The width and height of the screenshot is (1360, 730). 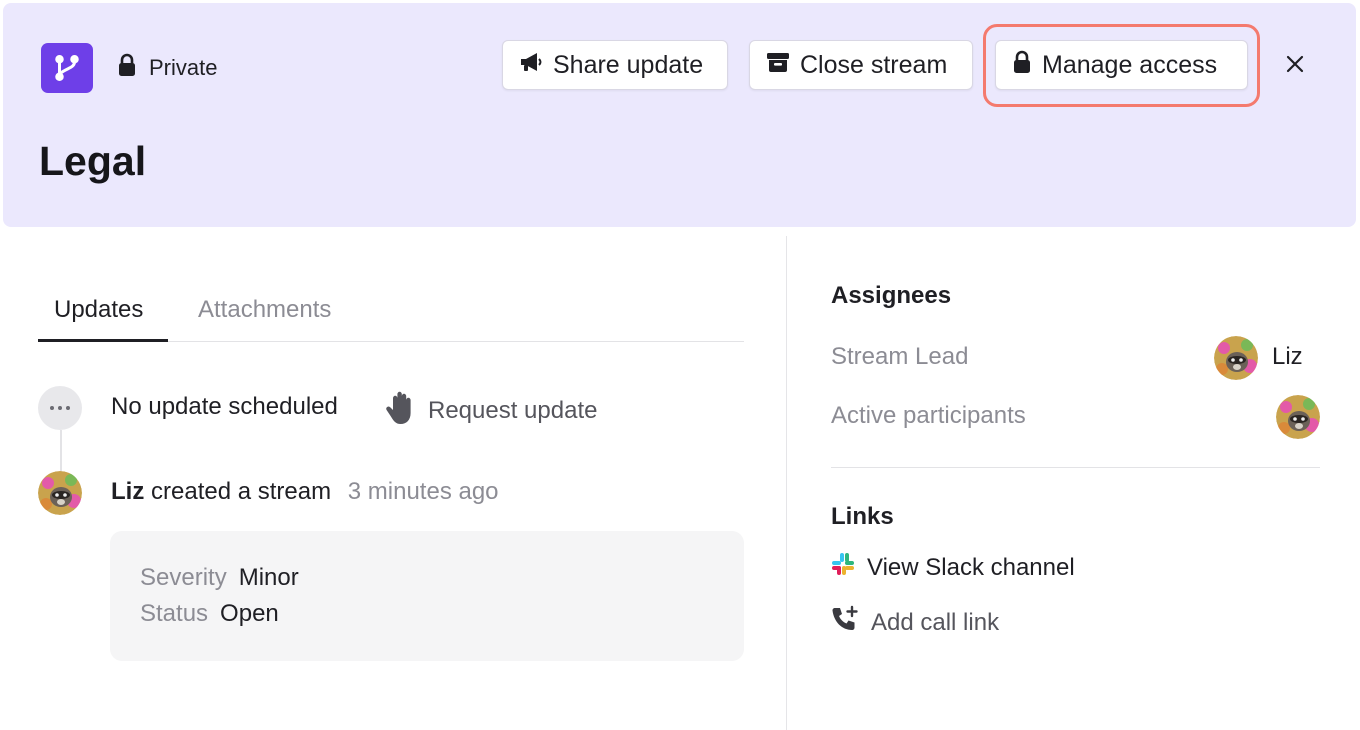 What do you see at coordinates (845, 622) in the screenshot?
I see `phone-plus-icon` at bounding box center [845, 622].